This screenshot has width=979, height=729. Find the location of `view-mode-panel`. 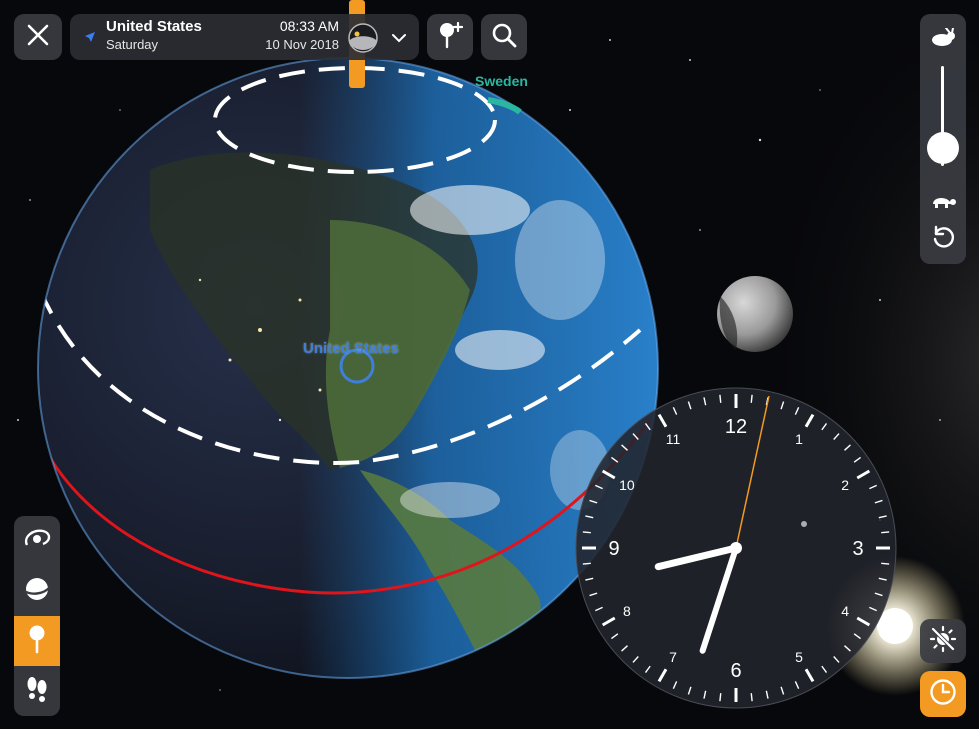

view-mode-panel is located at coordinates (37, 616).